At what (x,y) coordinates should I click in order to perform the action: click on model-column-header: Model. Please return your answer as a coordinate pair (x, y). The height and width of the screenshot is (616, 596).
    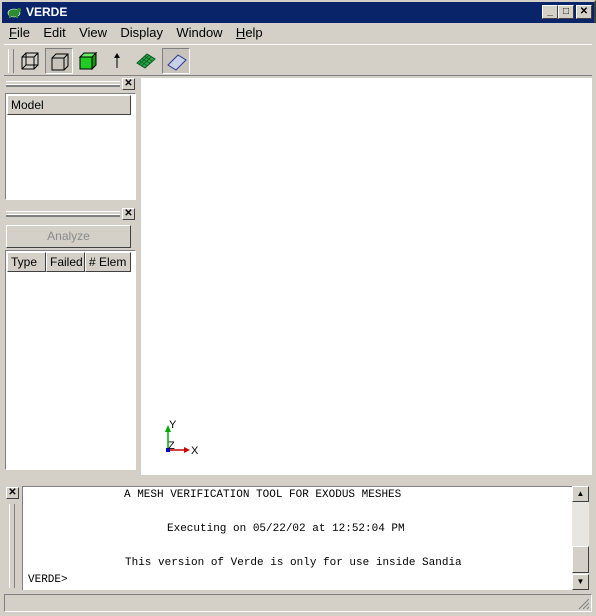
    Looking at the image, I should click on (69, 105).